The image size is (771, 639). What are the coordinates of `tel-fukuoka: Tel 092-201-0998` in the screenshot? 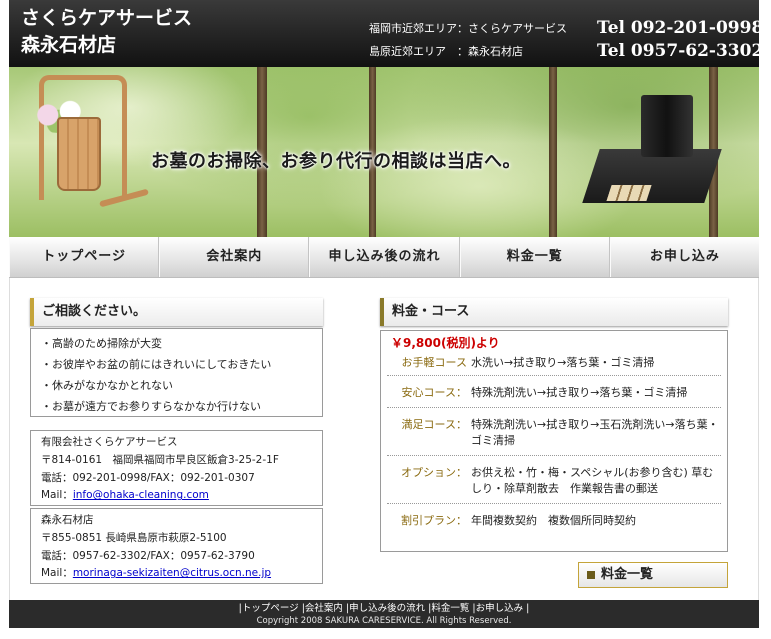 It's located at (680, 28).